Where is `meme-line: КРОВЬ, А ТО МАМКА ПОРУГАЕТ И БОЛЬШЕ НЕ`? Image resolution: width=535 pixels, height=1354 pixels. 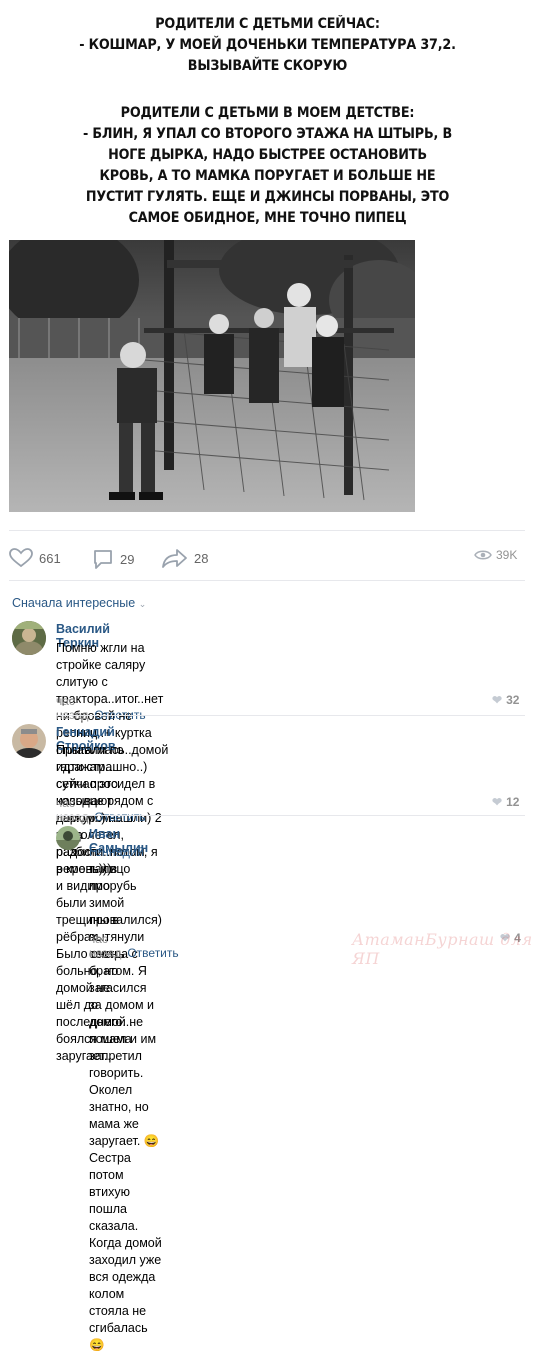
meme-line: КРОВЬ, А ТО МАМКА ПОРУГАЕТ И БОЛЬШЕ НЕ is located at coordinates (267, 176).